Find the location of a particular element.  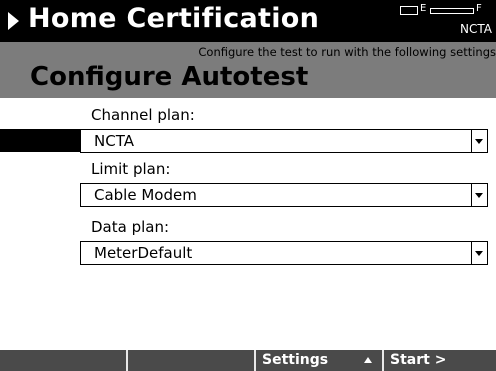

start-button: Start > is located at coordinates (440, 360).